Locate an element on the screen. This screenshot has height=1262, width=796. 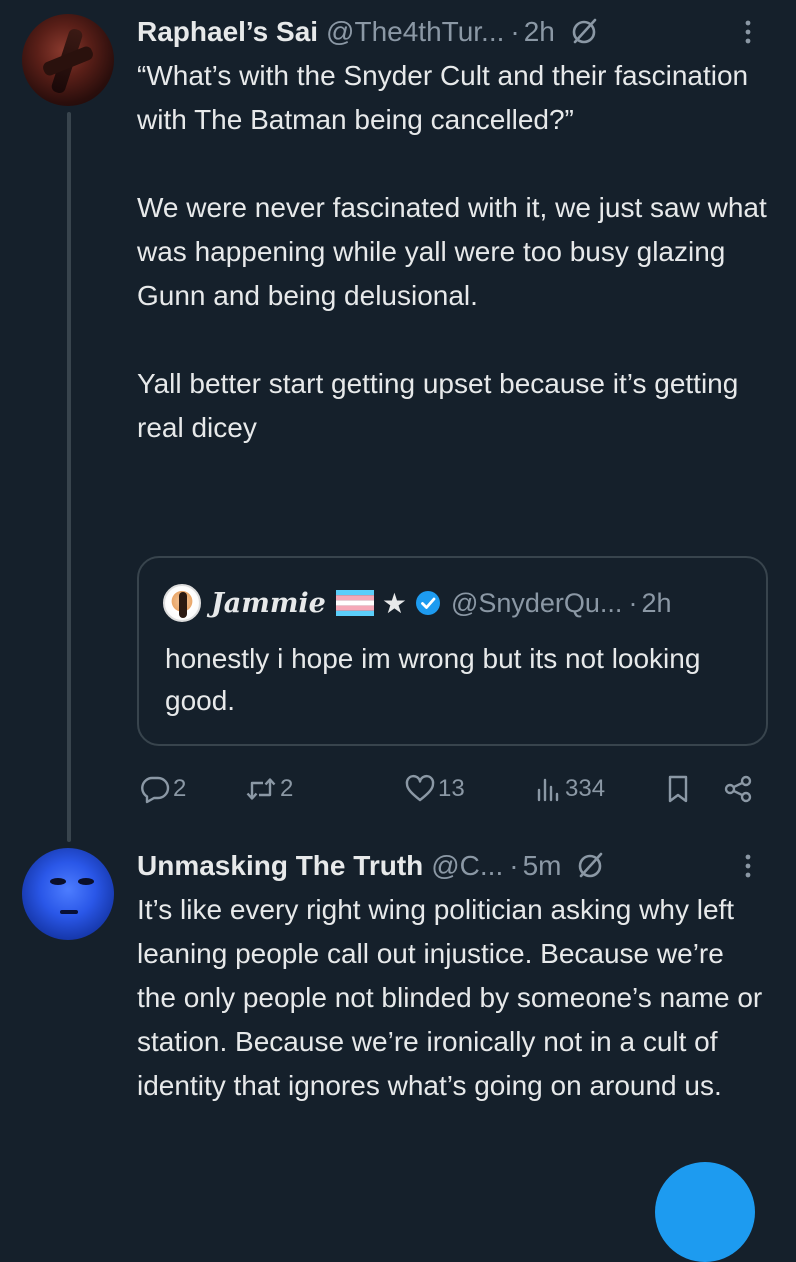
reply-icon is located at coordinates (155, 789).